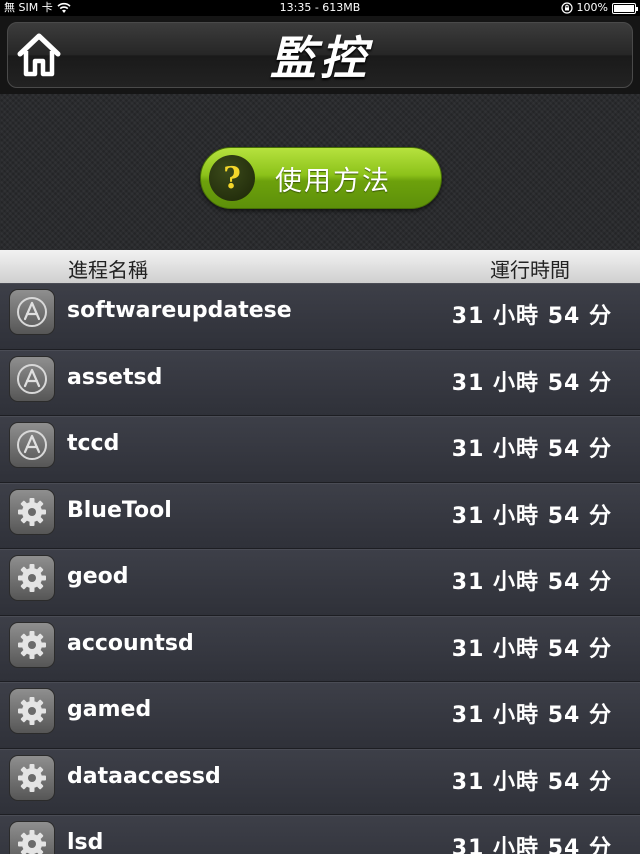  Describe the element at coordinates (530, 270) in the screenshot. I see `column-run-time: 運行時間` at that location.